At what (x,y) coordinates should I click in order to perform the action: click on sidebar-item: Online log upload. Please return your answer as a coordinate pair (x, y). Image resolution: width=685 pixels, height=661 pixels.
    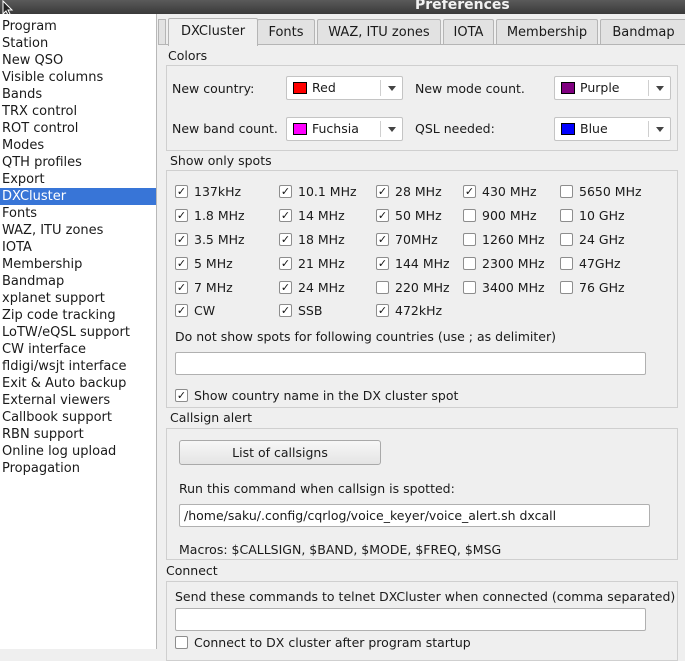
    Looking at the image, I should click on (78, 451).